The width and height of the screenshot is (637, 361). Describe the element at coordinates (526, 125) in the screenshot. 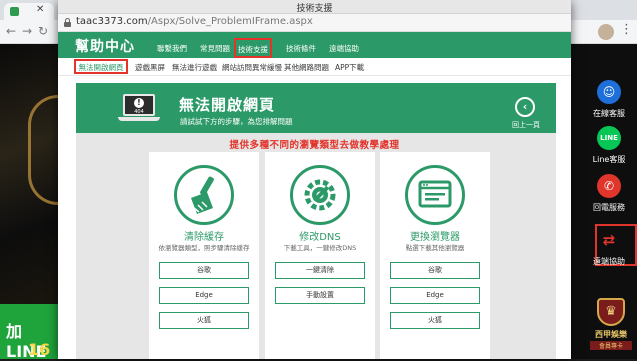

I see `back-button-label: 回上一頁` at that location.